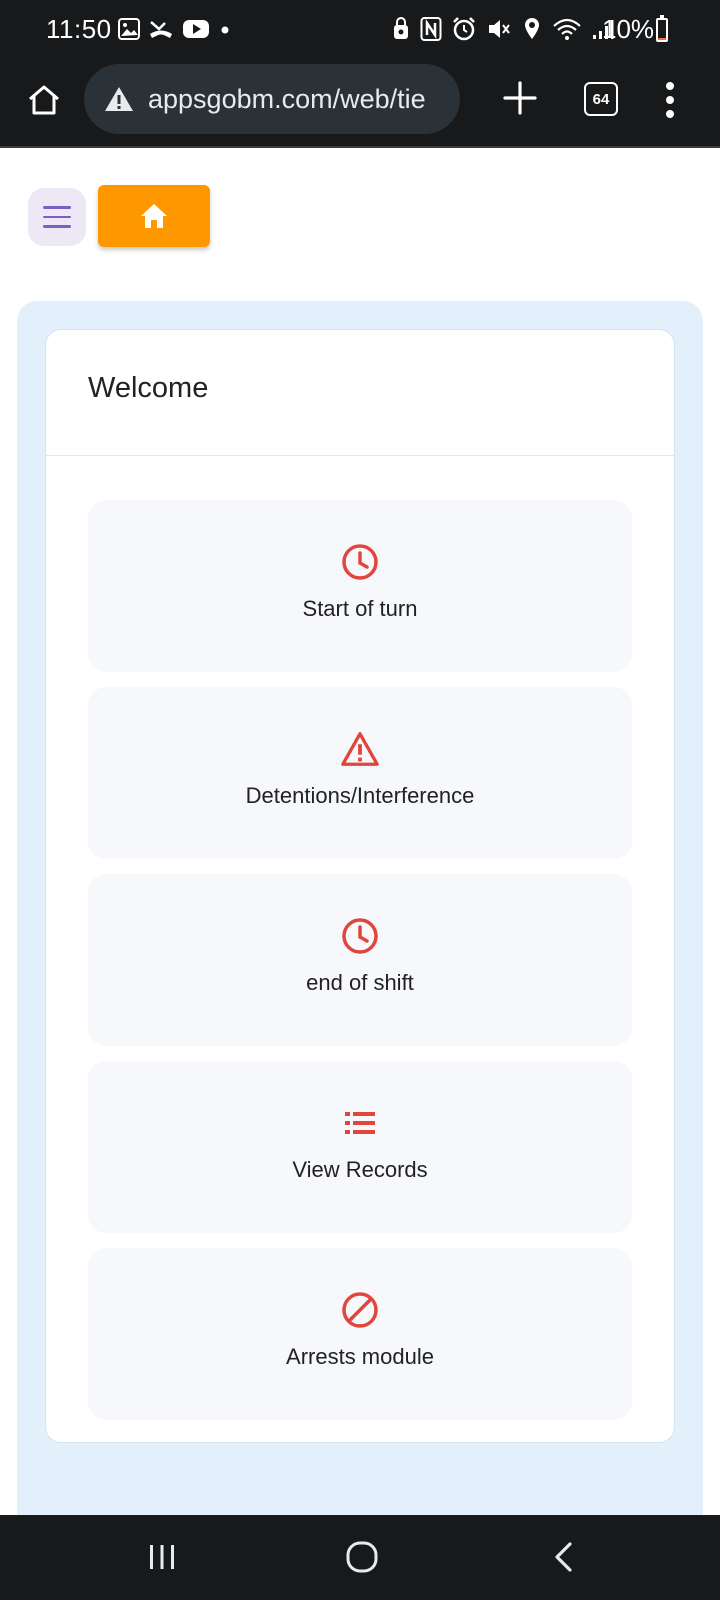  Describe the element at coordinates (360, 1310) in the screenshot. I see `ban-icon` at that location.